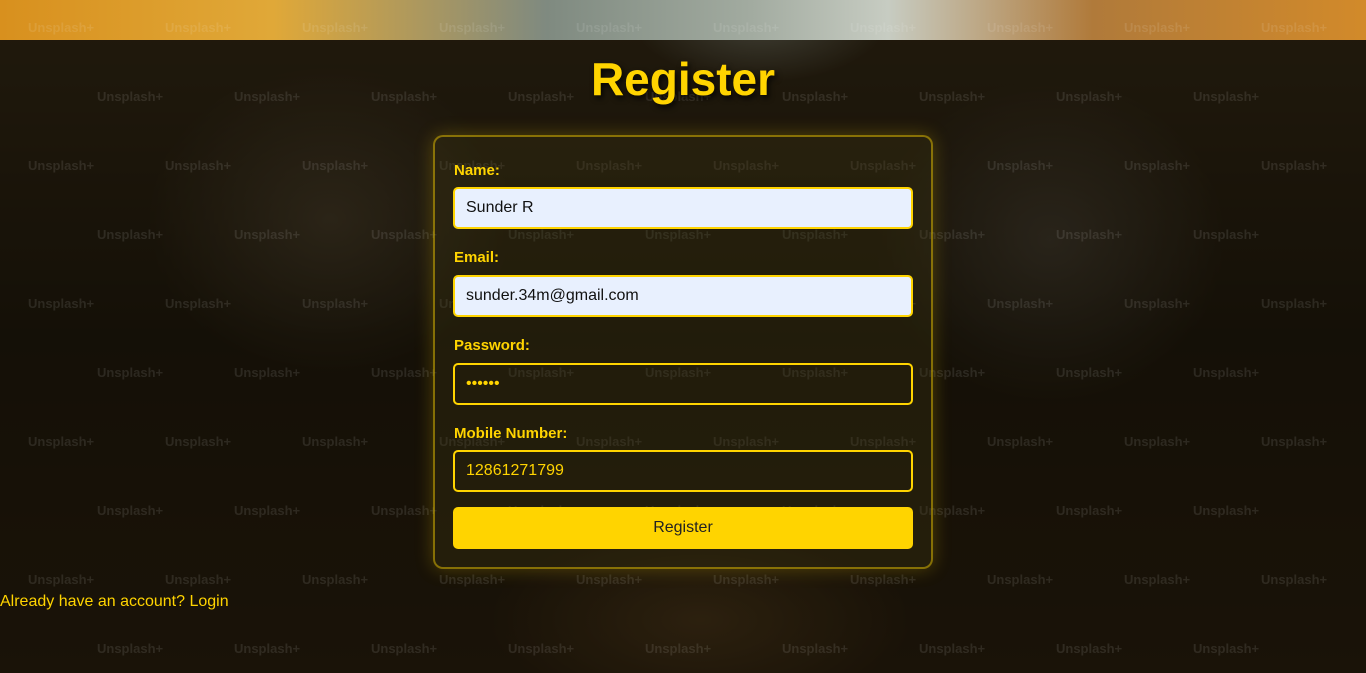  Describe the element at coordinates (683, 384) in the screenshot. I see `password-input: ••••••` at that location.